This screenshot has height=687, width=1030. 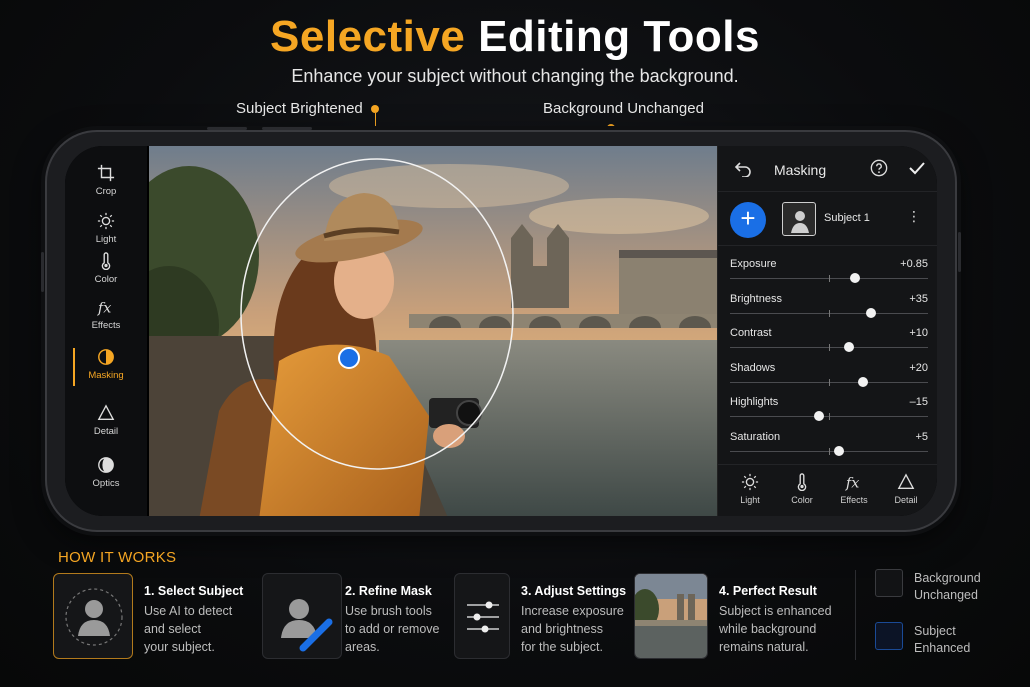 I want to click on step-card-adjust-settings, so click(x=482, y=616).